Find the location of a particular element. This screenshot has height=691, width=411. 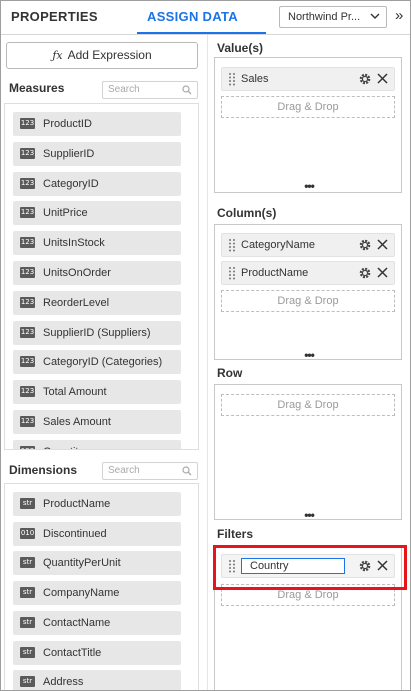

chevron-down-icon is located at coordinates (375, 16).